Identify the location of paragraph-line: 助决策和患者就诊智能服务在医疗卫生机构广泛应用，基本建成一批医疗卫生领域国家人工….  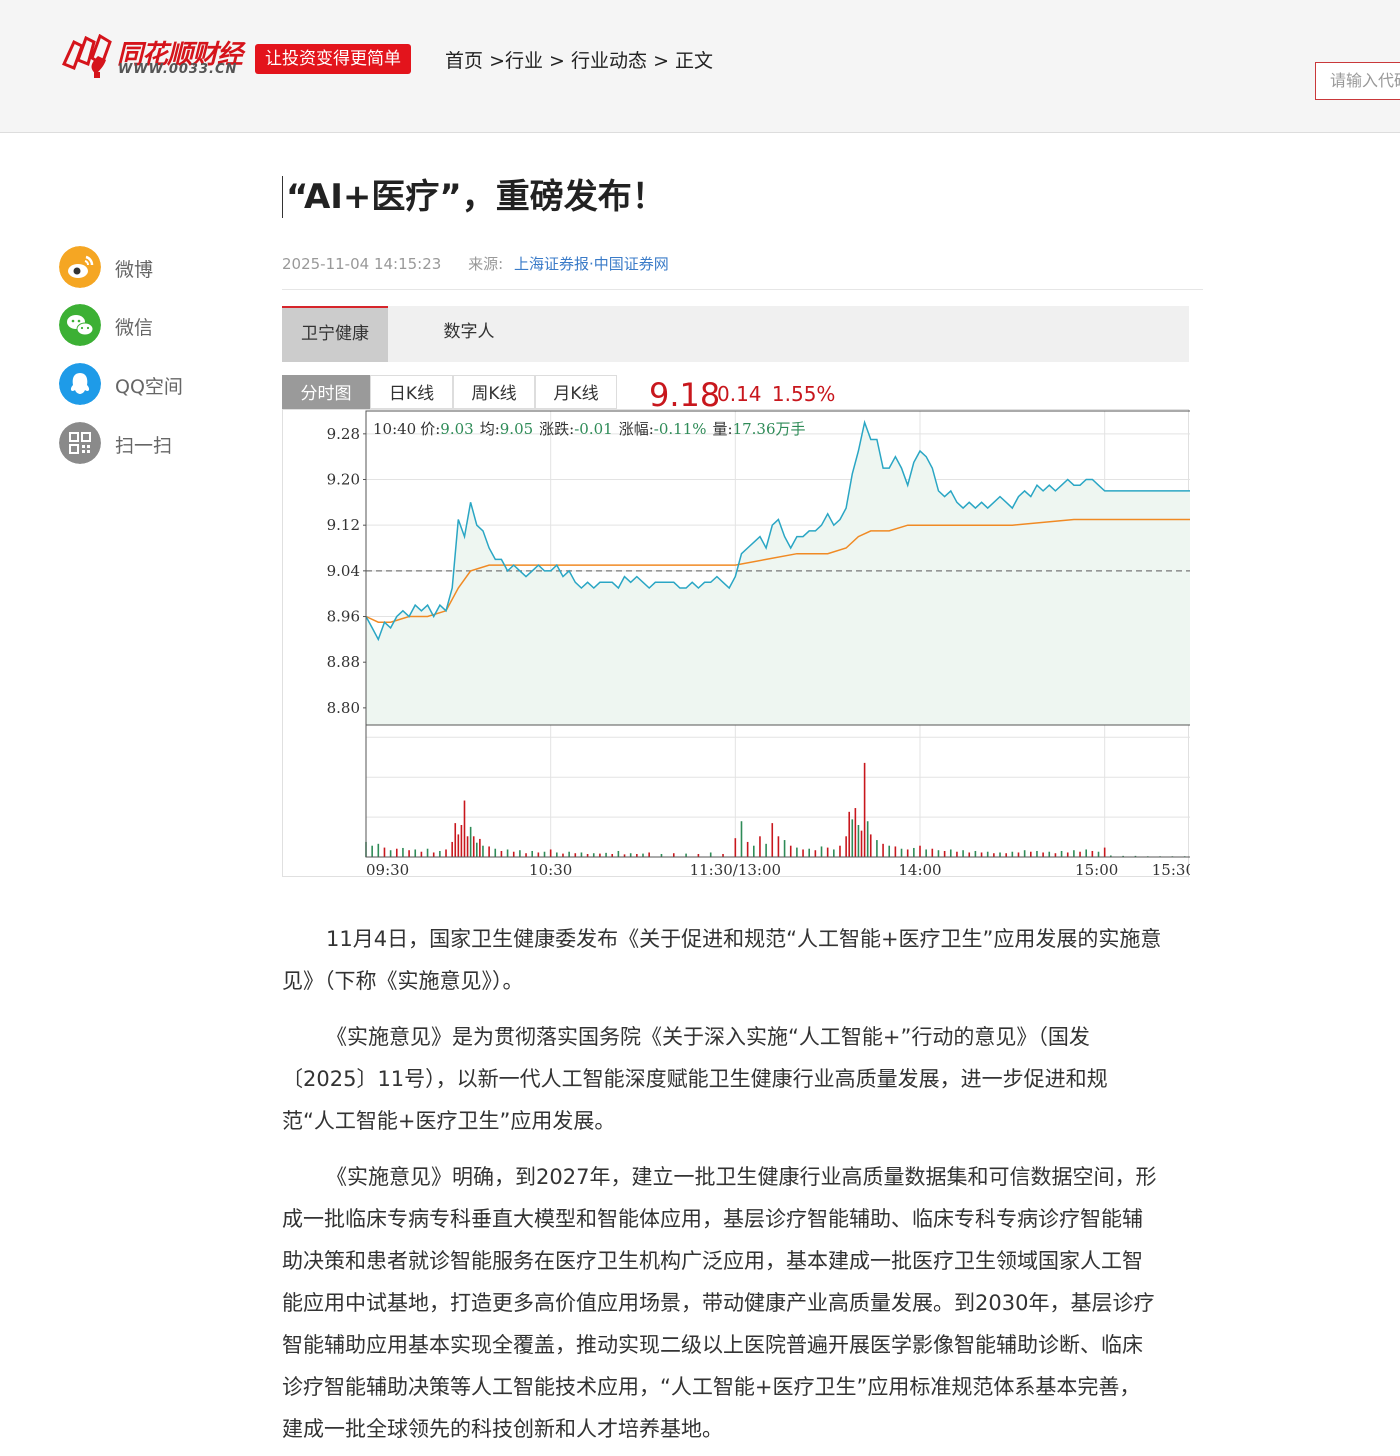
(712, 1261).